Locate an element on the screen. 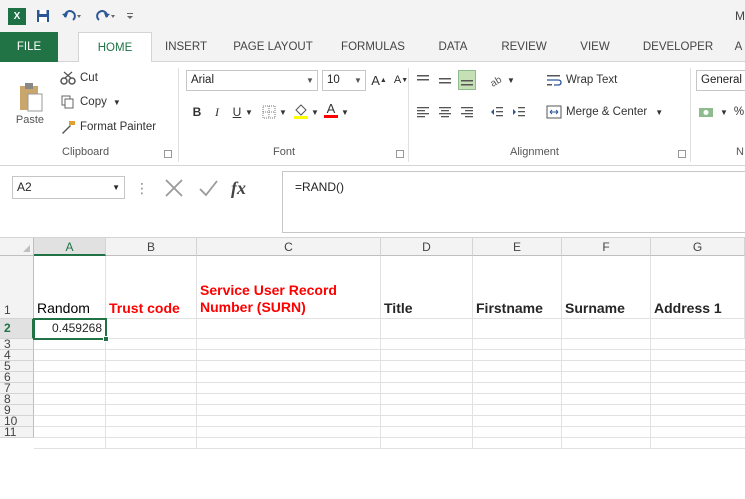 This screenshot has width=745, height=499. cell-f1: Surname is located at coordinates (606, 287).